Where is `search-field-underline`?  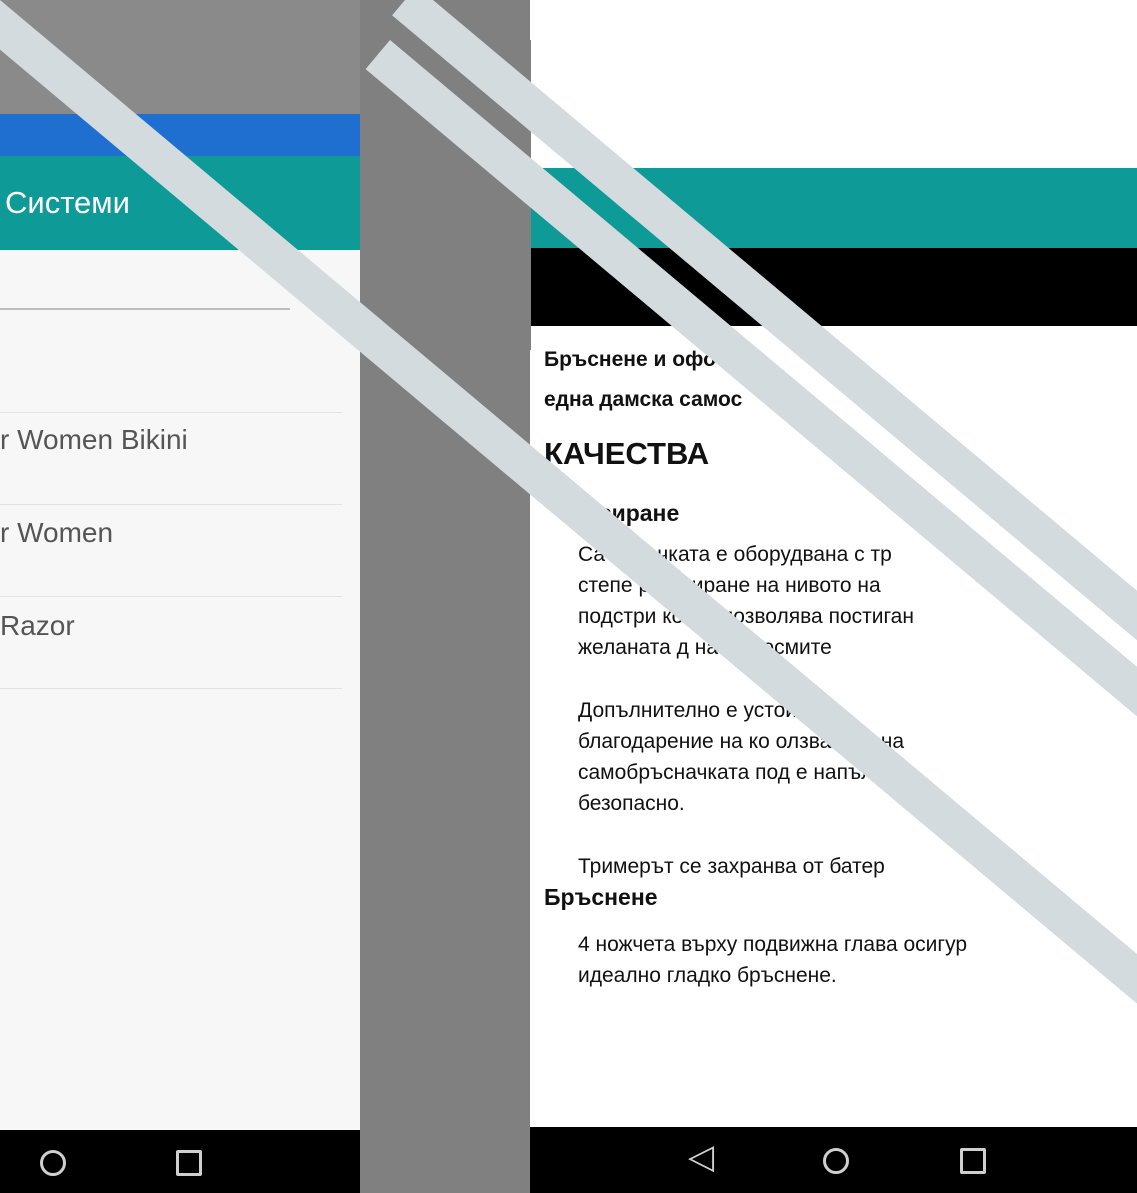 search-field-underline is located at coordinates (145, 309).